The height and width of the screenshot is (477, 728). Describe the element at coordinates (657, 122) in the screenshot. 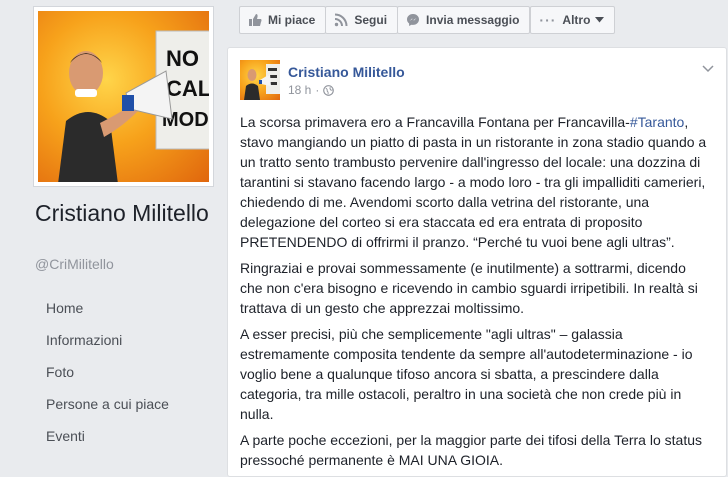

I see `hashtag-link: #Taranto` at that location.